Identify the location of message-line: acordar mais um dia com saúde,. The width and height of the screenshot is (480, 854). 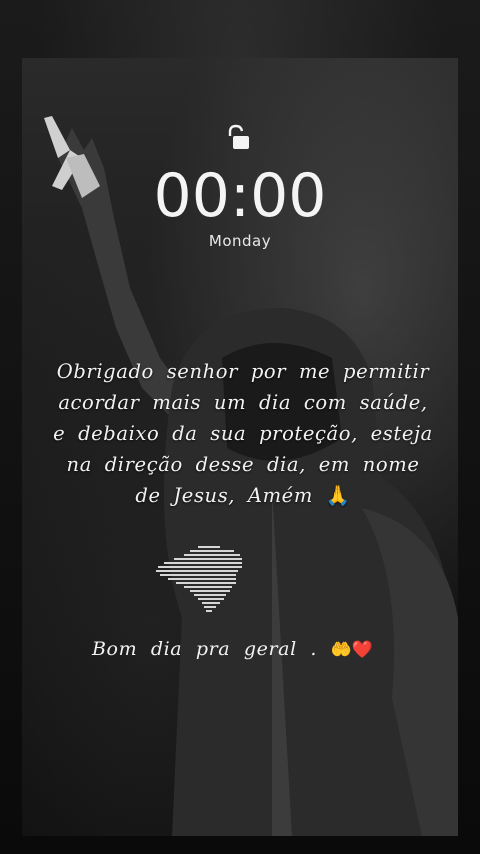
(243, 402).